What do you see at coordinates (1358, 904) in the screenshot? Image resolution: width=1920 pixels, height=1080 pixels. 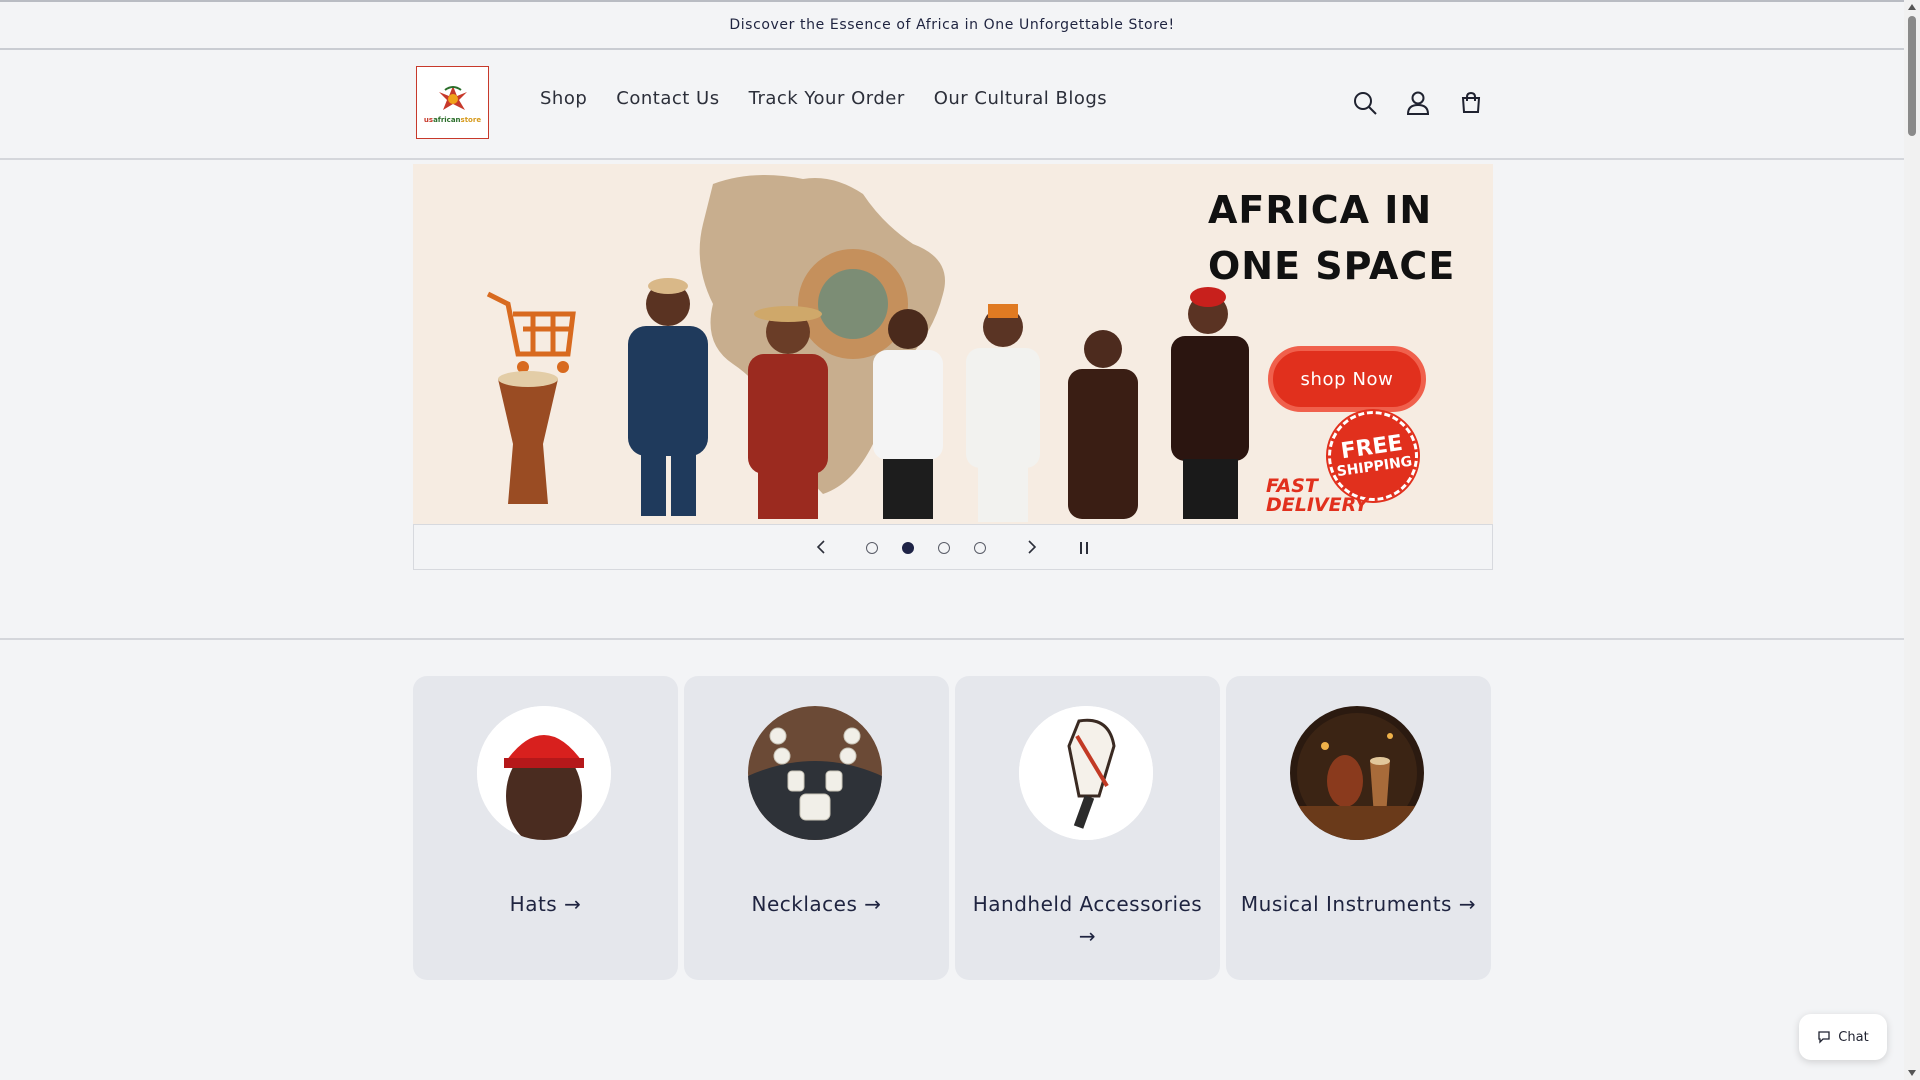 I see `category-label-musical-instruments: Musical Instruments →` at bounding box center [1358, 904].